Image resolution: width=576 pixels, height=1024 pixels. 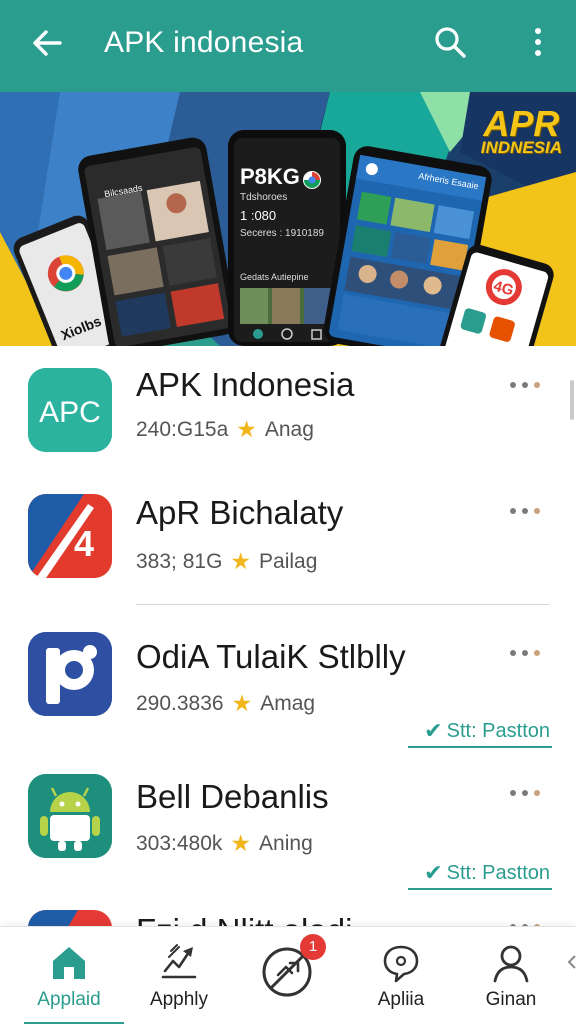 I want to click on app-meta: 383; 81G ★ Pailag, so click(x=226, y=561).